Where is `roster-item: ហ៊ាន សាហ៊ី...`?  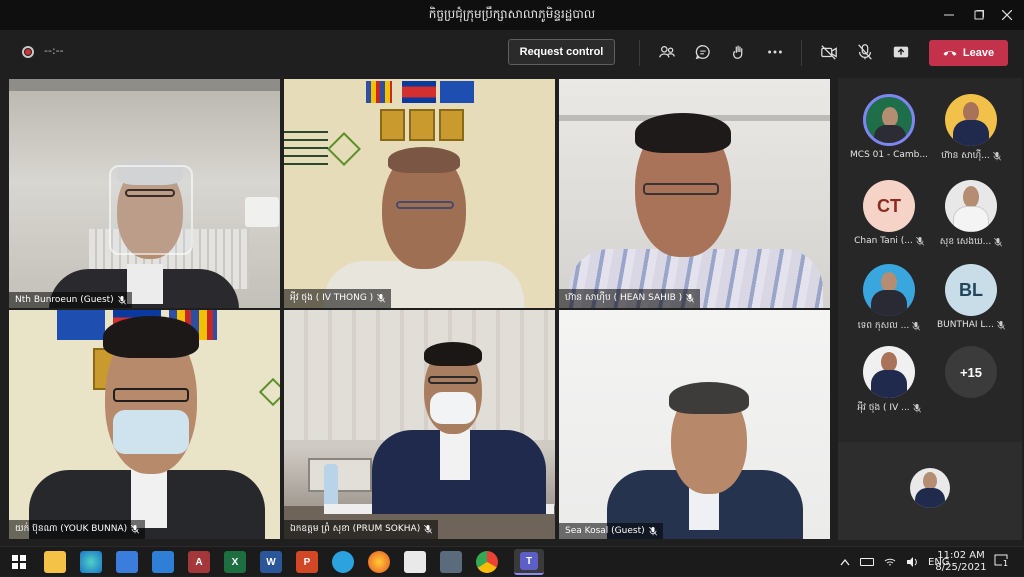 roster-item: ហ៊ាន សាហ៊ី... is located at coordinates (971, 128).